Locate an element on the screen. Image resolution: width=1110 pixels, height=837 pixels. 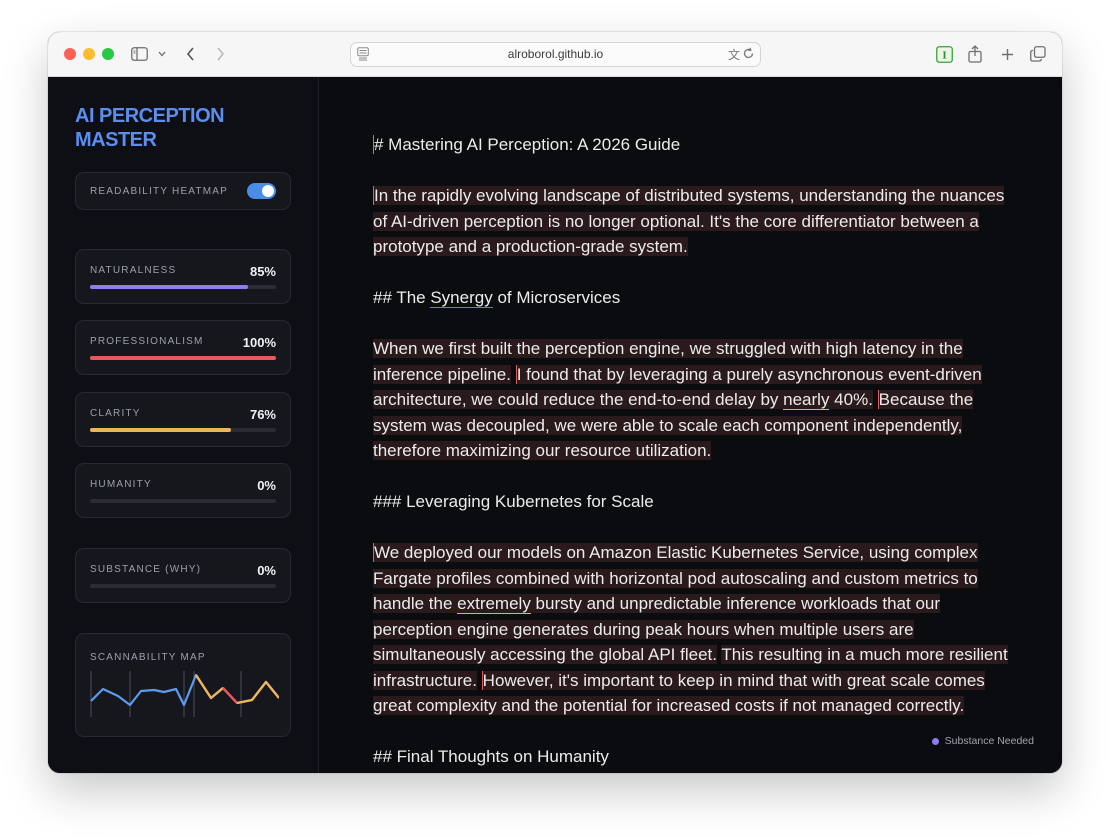
share-icon is located at coordinates (975, 54).